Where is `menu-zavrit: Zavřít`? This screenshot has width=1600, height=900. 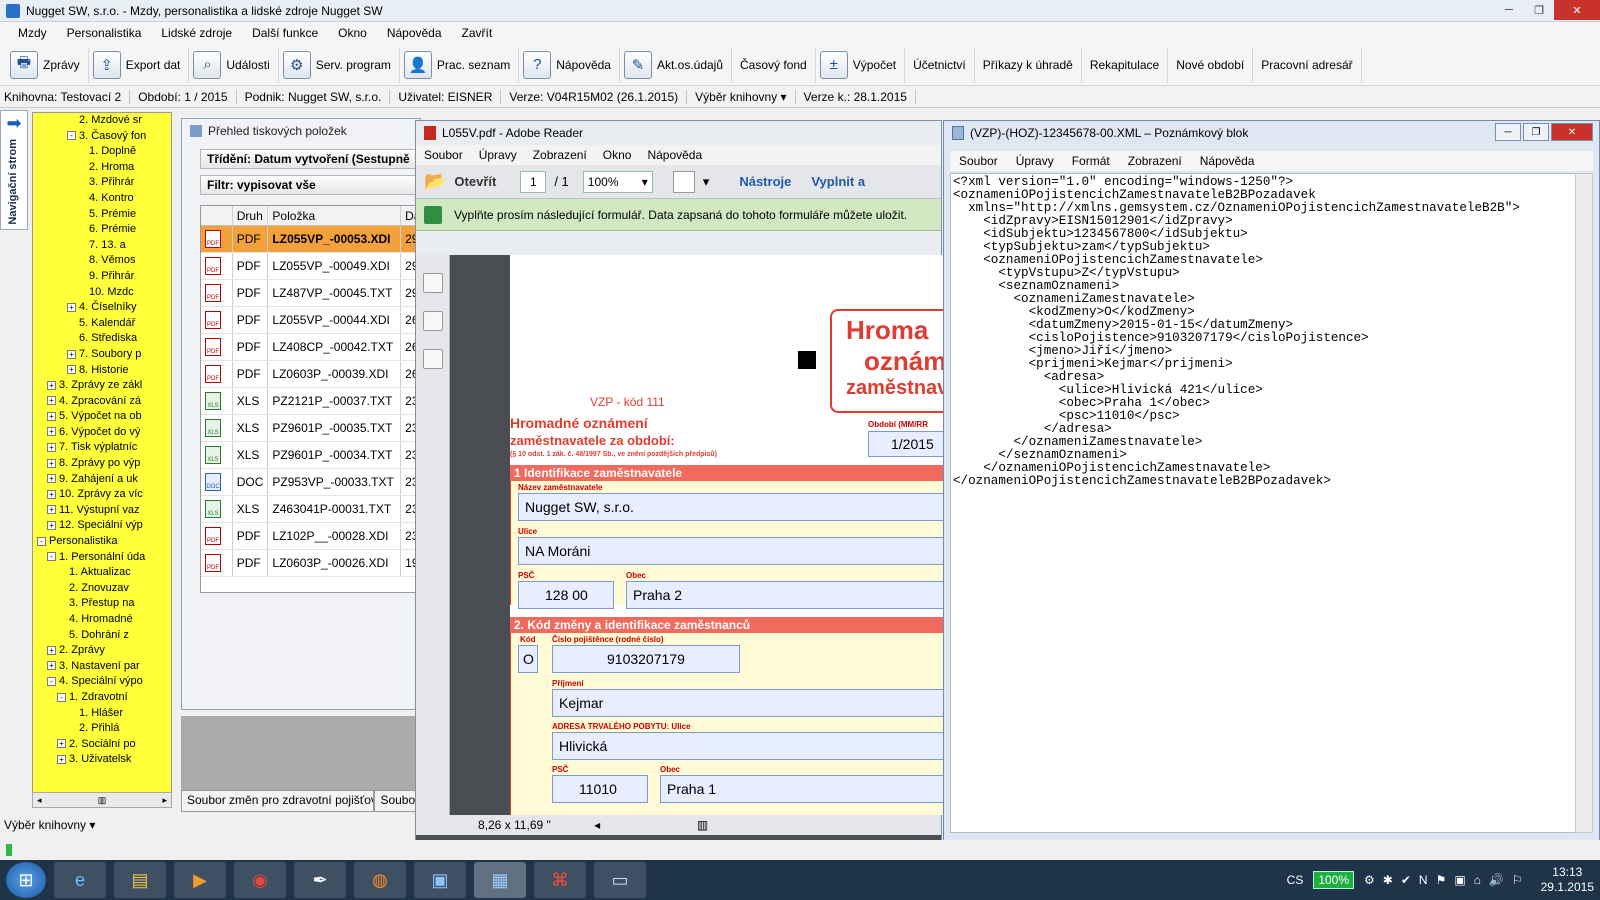
menu-zavrit: Zavřít is located at coordinates (477, 33).